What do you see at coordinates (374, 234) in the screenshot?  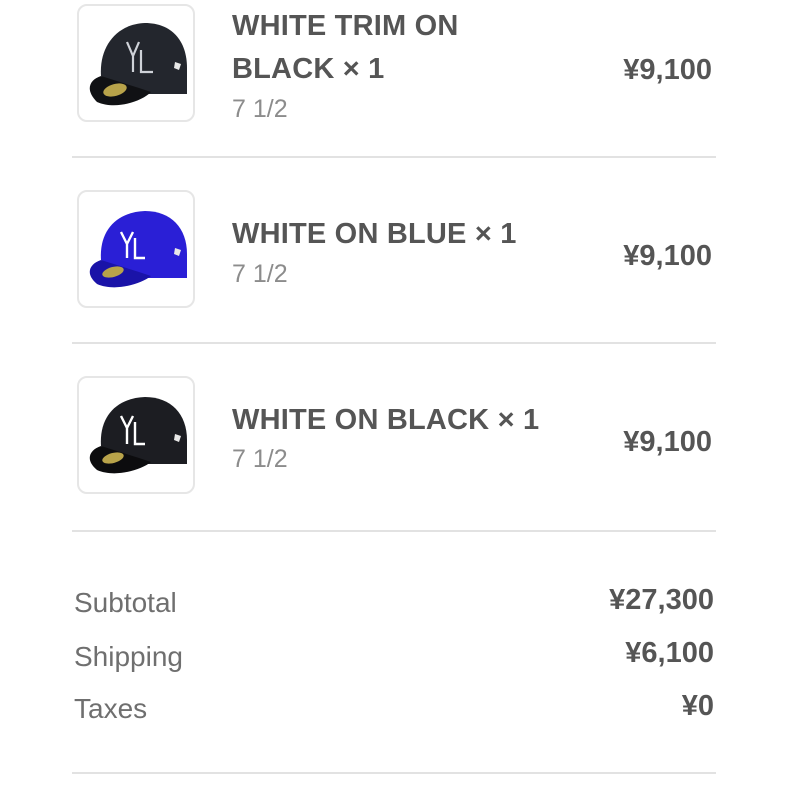 I see `item-title-line: WHITE ON BLUE × 1` at bounding box center [374, 234].